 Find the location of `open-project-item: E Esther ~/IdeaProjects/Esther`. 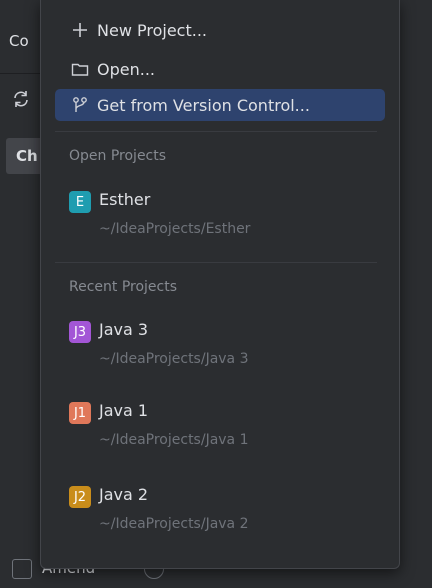

open-project-item: E Esther ~/IdeaProjects/Esther is located at coordinates (220, 219).